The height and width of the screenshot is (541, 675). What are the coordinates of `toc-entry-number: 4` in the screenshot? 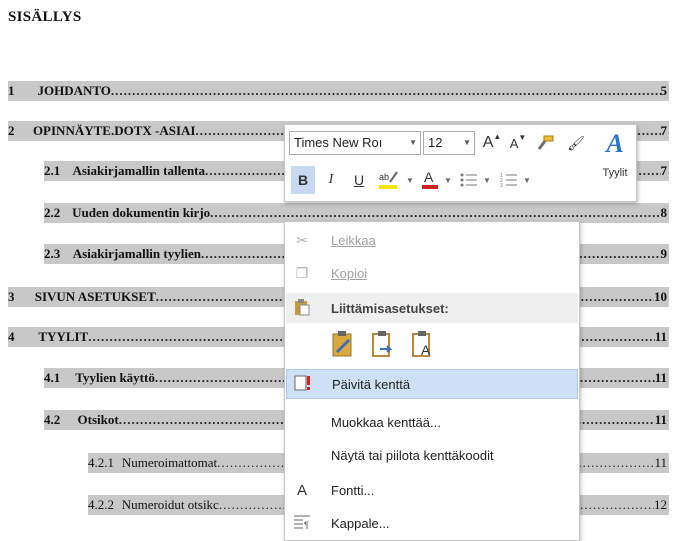 It's located at (11, 336).